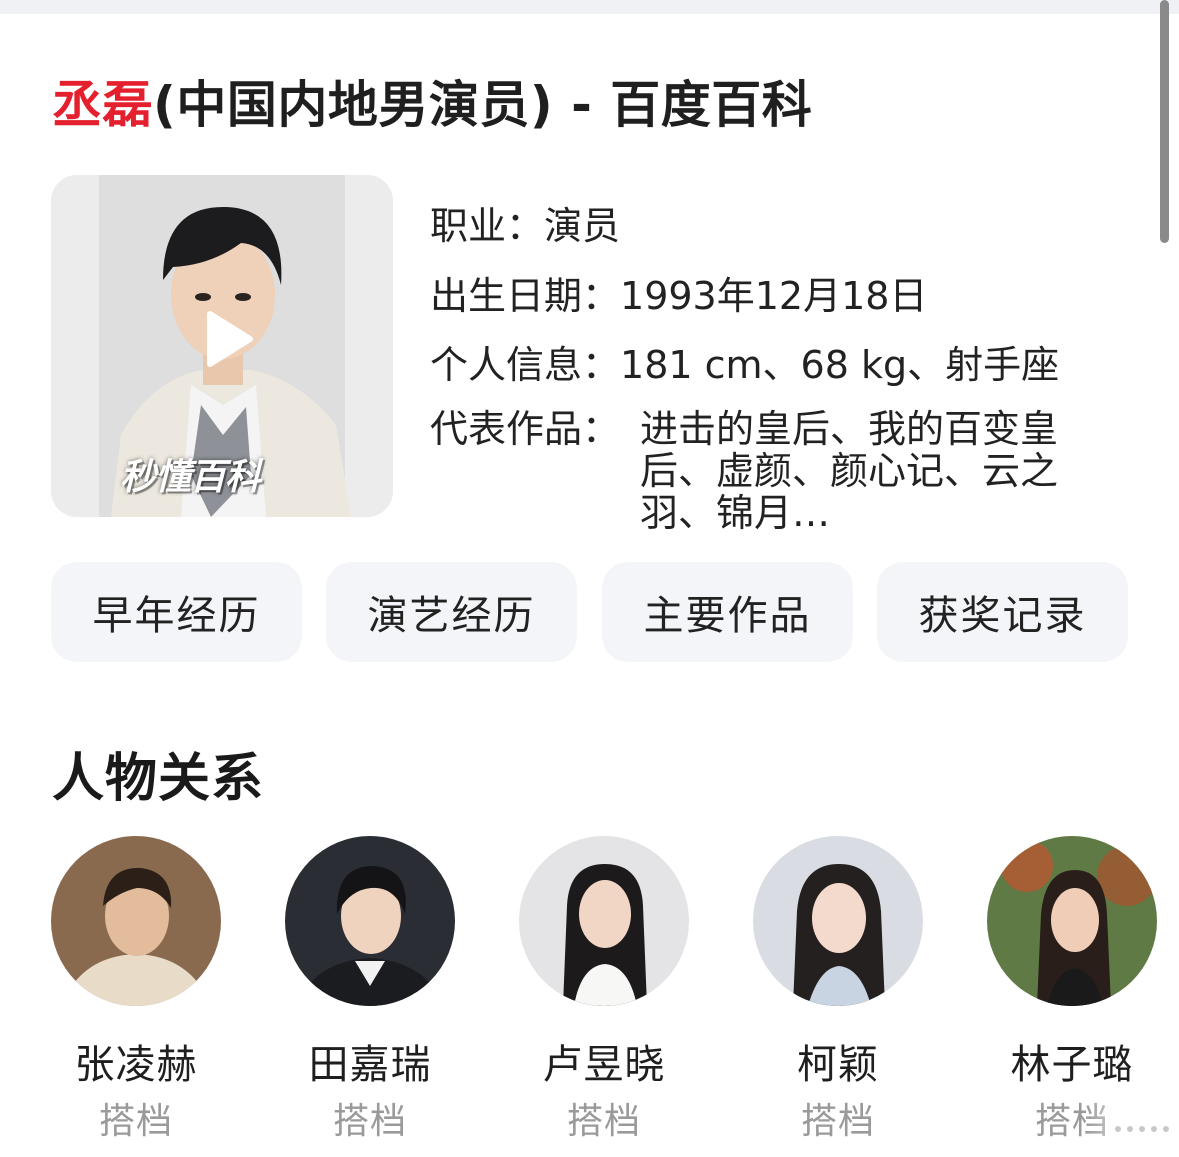  Describe the element at coordinates (525, 429) in the screenshot. I see `info-key: 代表作品：` at that location.